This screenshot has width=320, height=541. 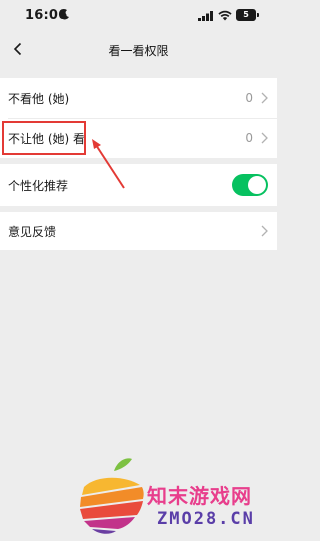 What do you see at coordinates (206, 519) in the screenshot?
I see `watermark-en-text: ZMO28.CN` at bounding box center [206, 519].